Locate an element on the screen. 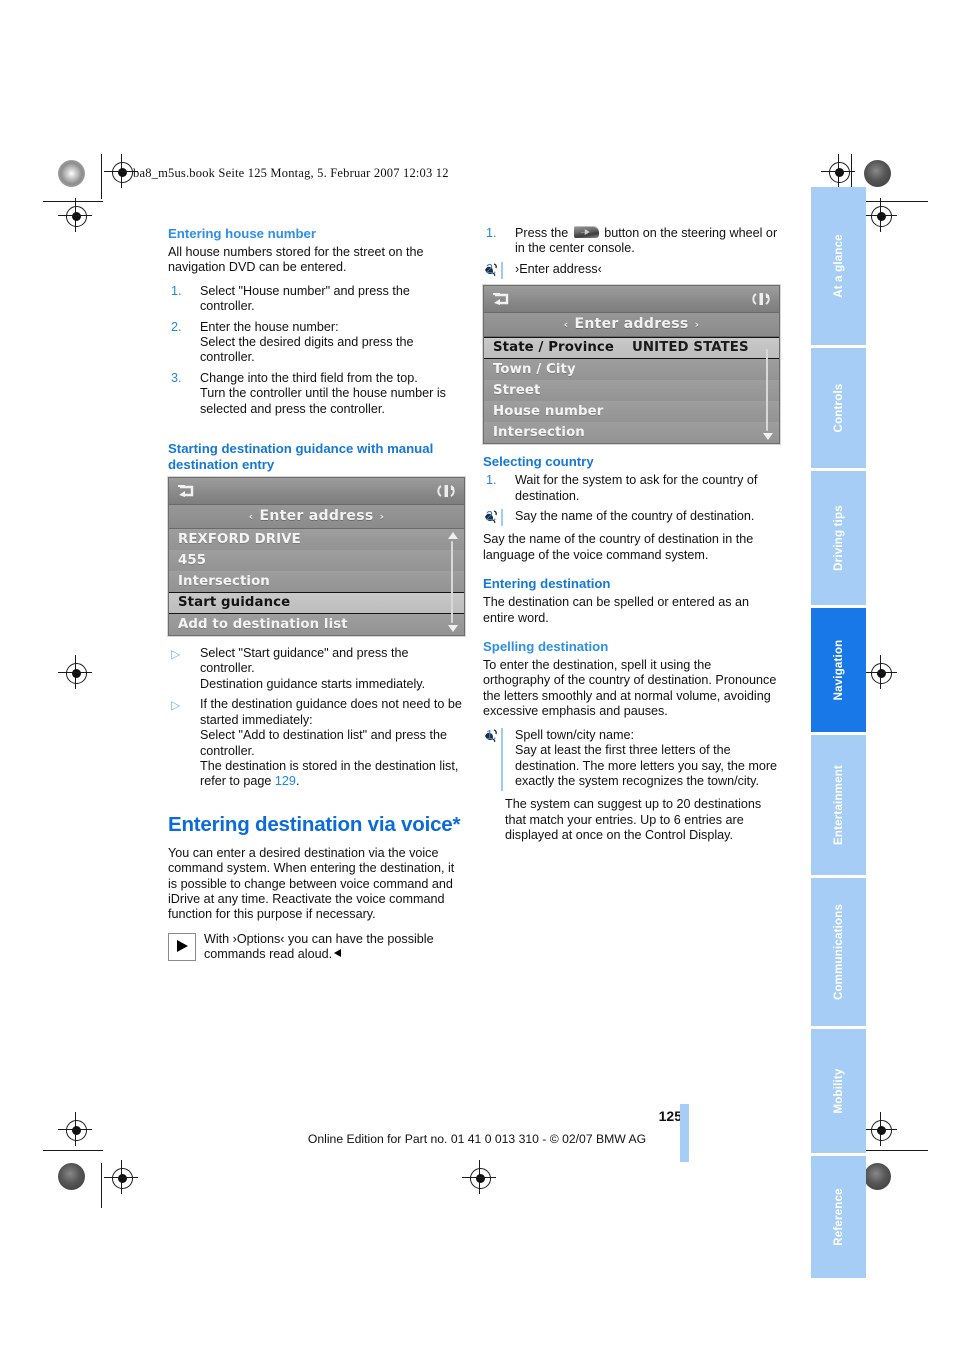 Image resolution: width=954 pixels, height=1351 pixels. scroll-up-arrow-icon is located at coordinates (453, 536).